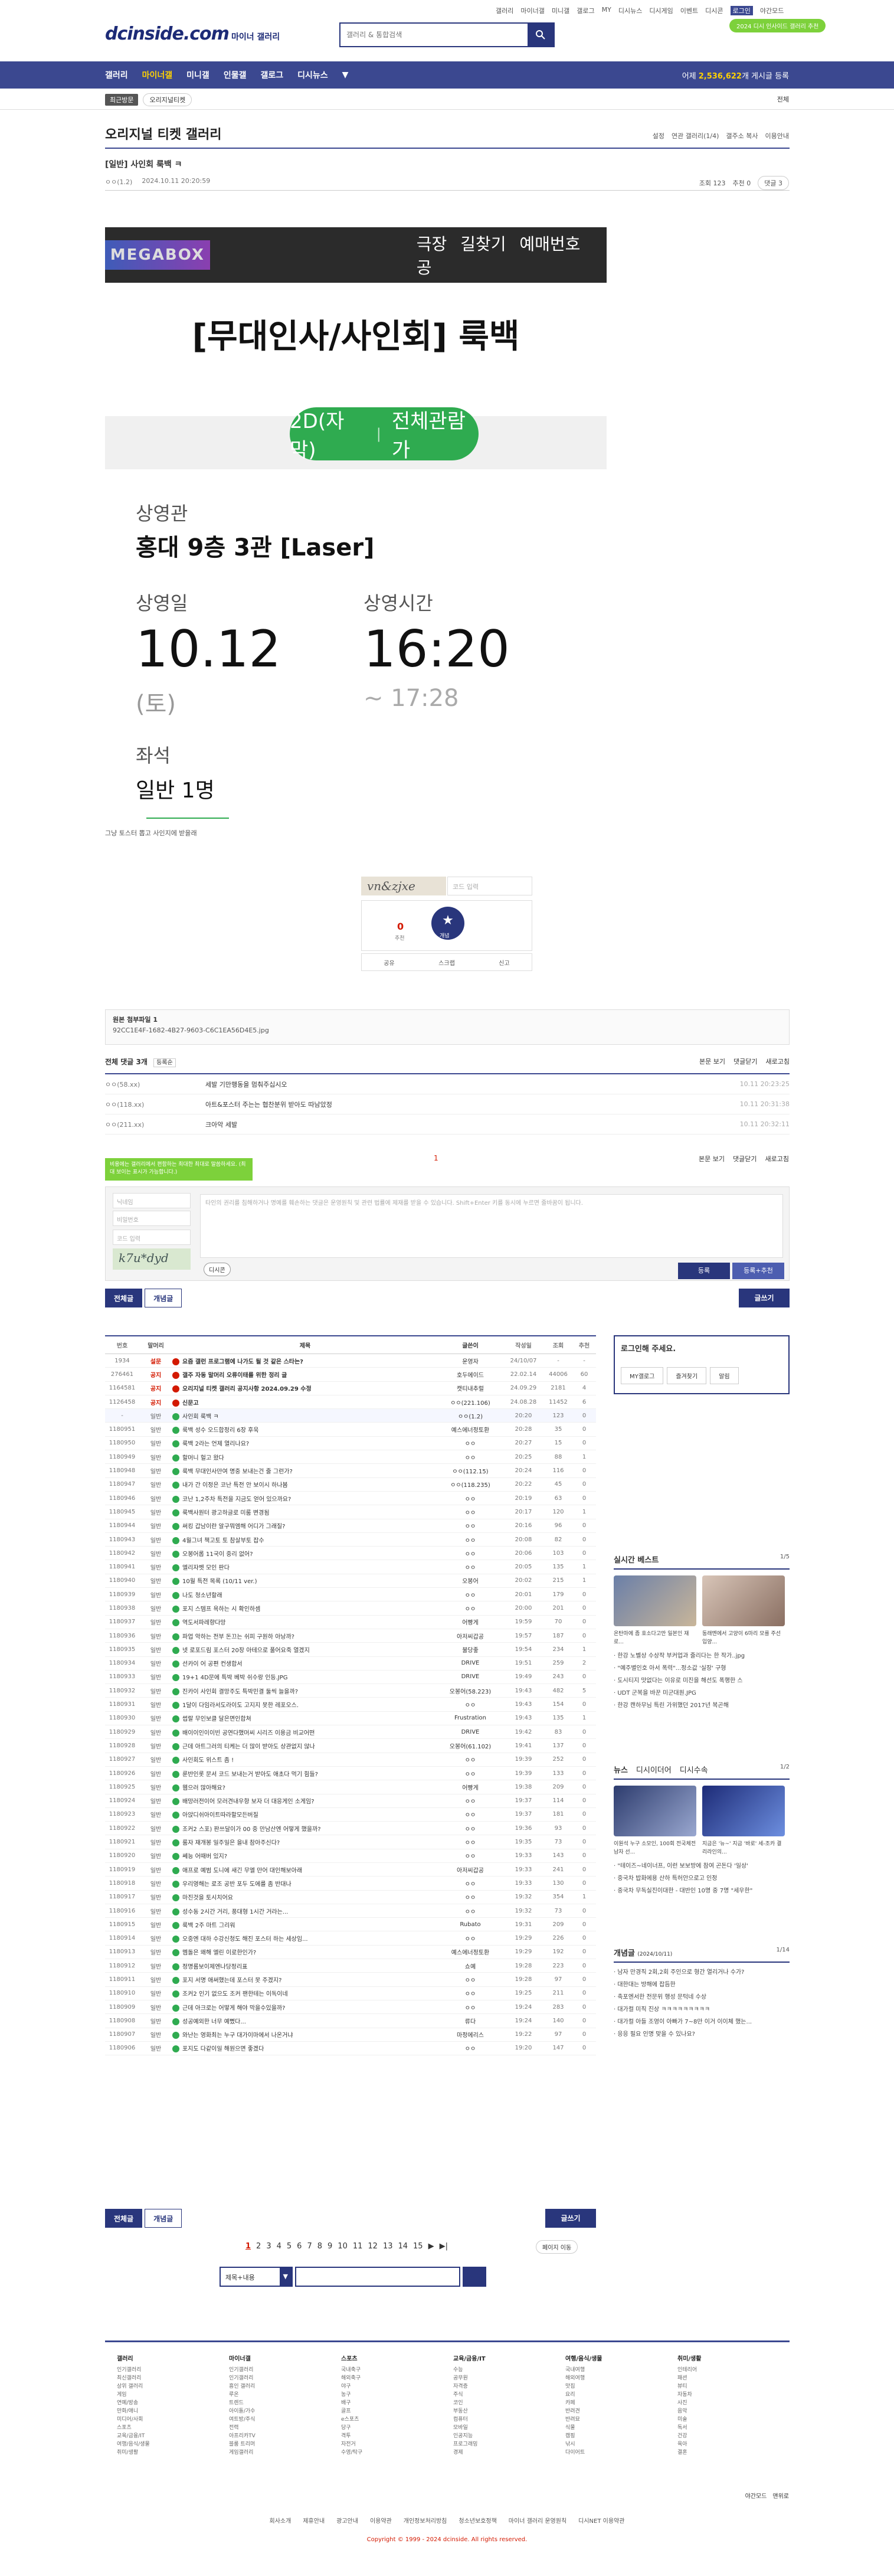 The image size is (894, 2576). What do you see at coordinates (469, 2386) in the screenshot?
I see `footer-link: 자격증` at bounding box center [469, 2386].